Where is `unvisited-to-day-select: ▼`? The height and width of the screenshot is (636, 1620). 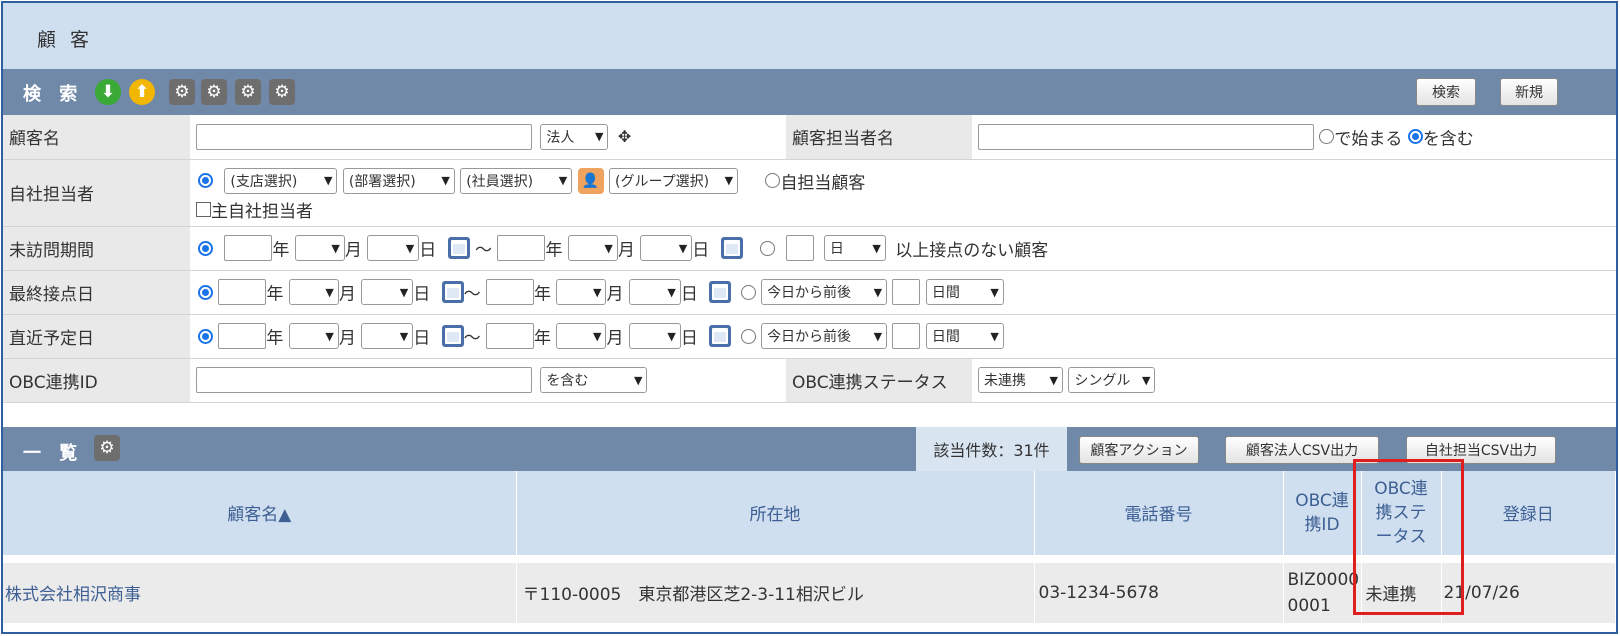 unvisited-to-day-select: ▼ is located at coordinates (666, 248).